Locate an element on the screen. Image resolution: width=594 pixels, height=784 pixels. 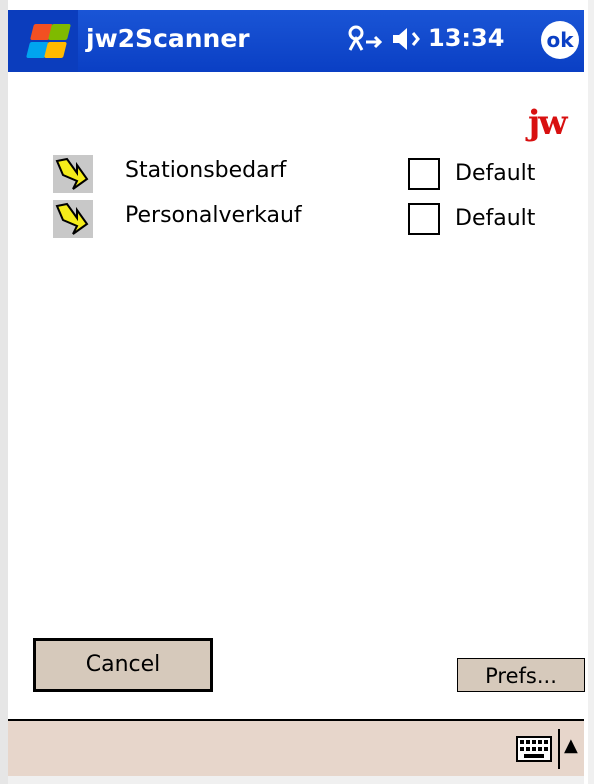
title-bar: jw2Scanner 13:34 ok is located at coordinates (296, 41).